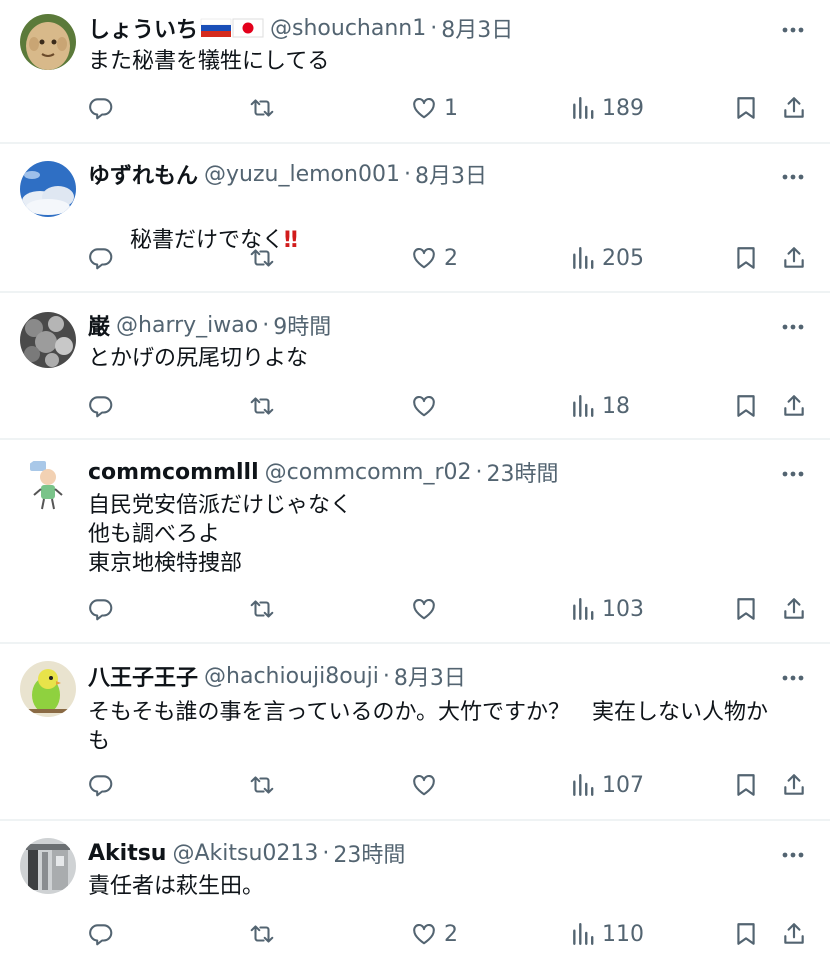  What do you see at coordinates (173, 472) in the screenshot?
I see `username: commcommlll` at bounding box center [173, 472].